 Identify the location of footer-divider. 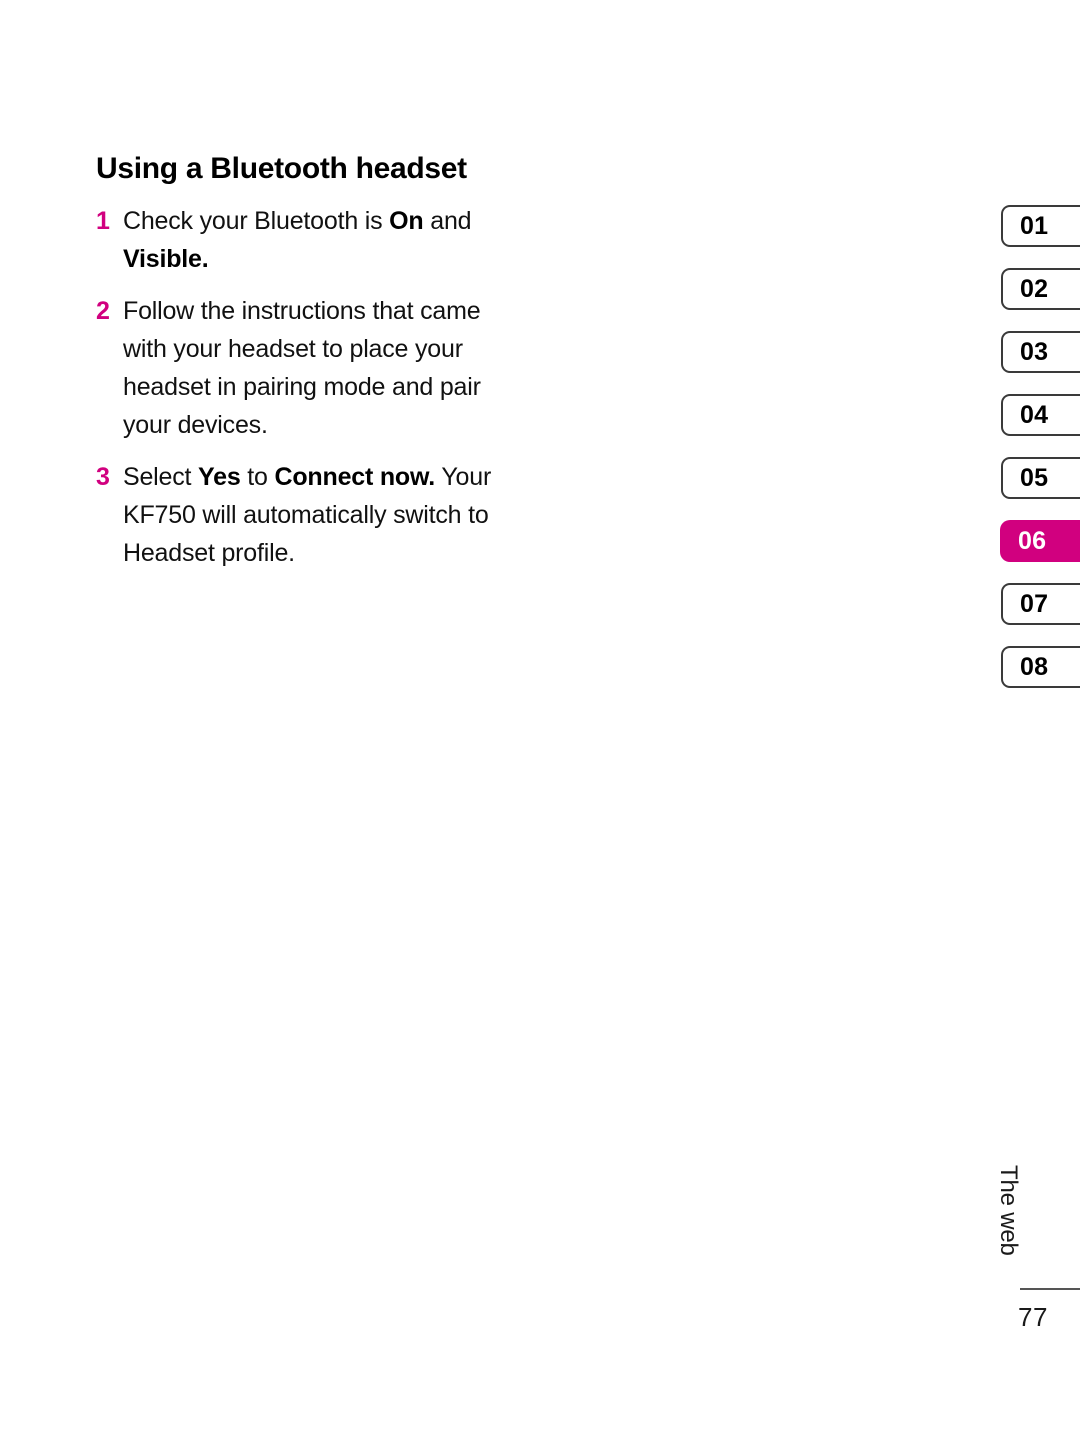
(1050, 1289).